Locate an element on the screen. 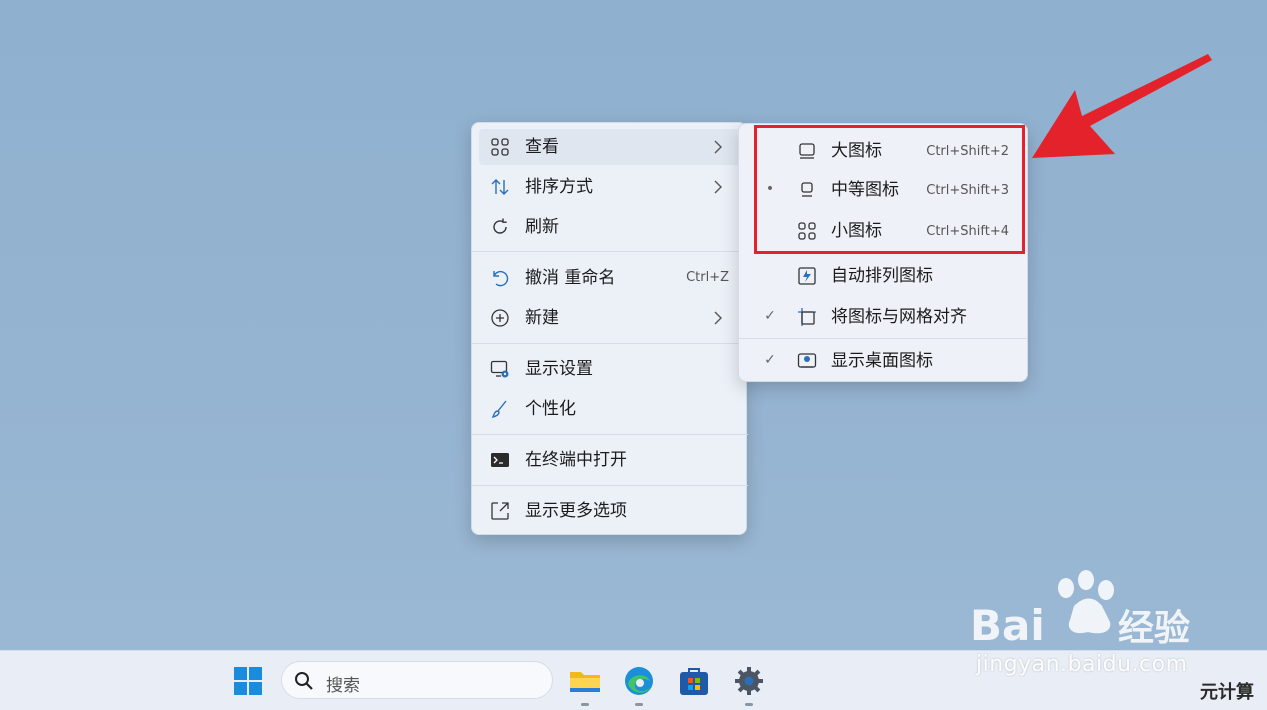  sort-icon is located at coordinates (500, 187).